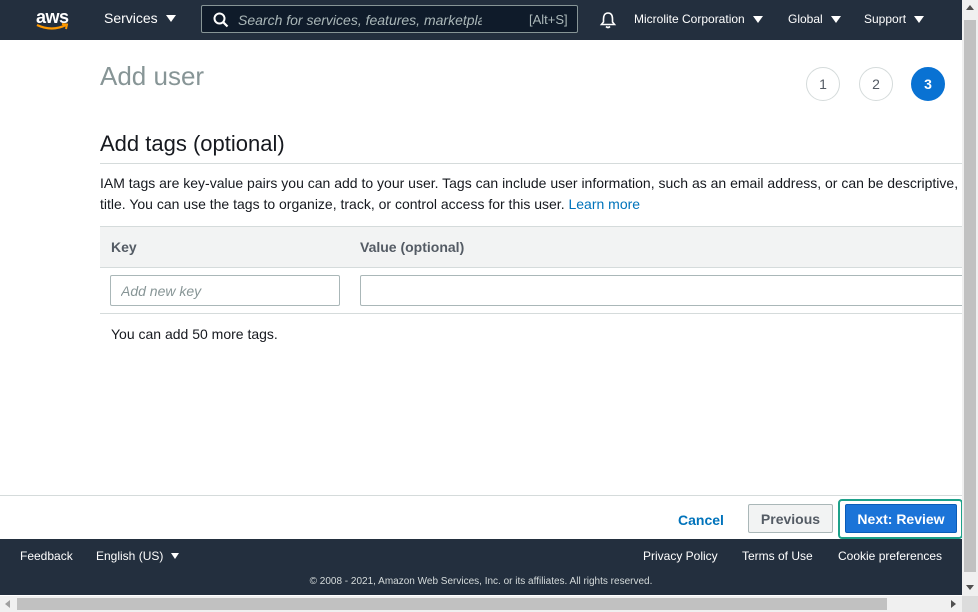 The width and height of the screenshot is (978, 612). I want to click on language-selector: English (US), so click(138, 556).